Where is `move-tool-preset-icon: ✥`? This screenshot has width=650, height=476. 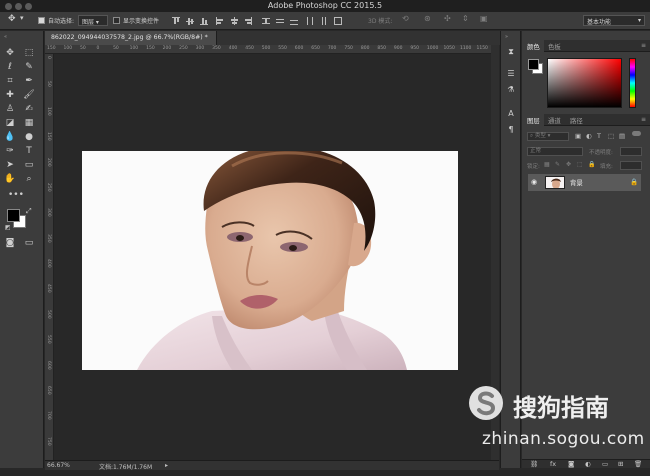
move-tool-preset-icon: ✥ is located at coordinates (12, 19).